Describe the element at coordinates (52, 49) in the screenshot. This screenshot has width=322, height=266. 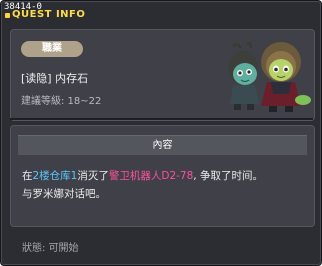
I see `job-badge: 職業` at that location.